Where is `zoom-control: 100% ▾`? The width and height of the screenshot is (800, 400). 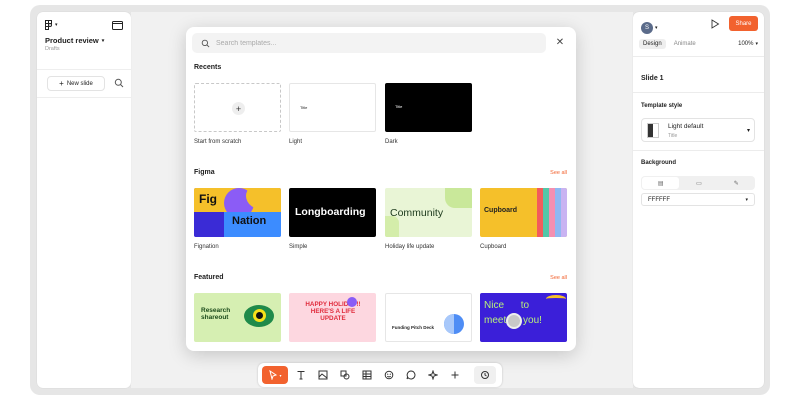 zoom-control: 100% ▾ is located at coordinates (748, 44).